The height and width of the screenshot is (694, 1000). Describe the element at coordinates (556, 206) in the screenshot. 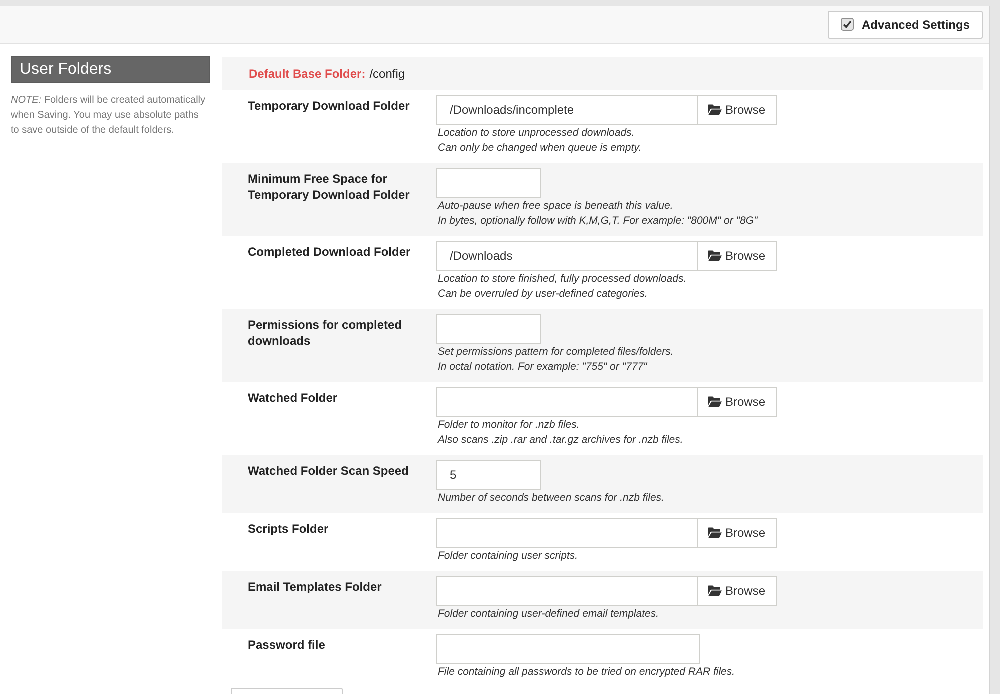

I see `help-text: Auto-pause when free space is beneath this value.` at that location.